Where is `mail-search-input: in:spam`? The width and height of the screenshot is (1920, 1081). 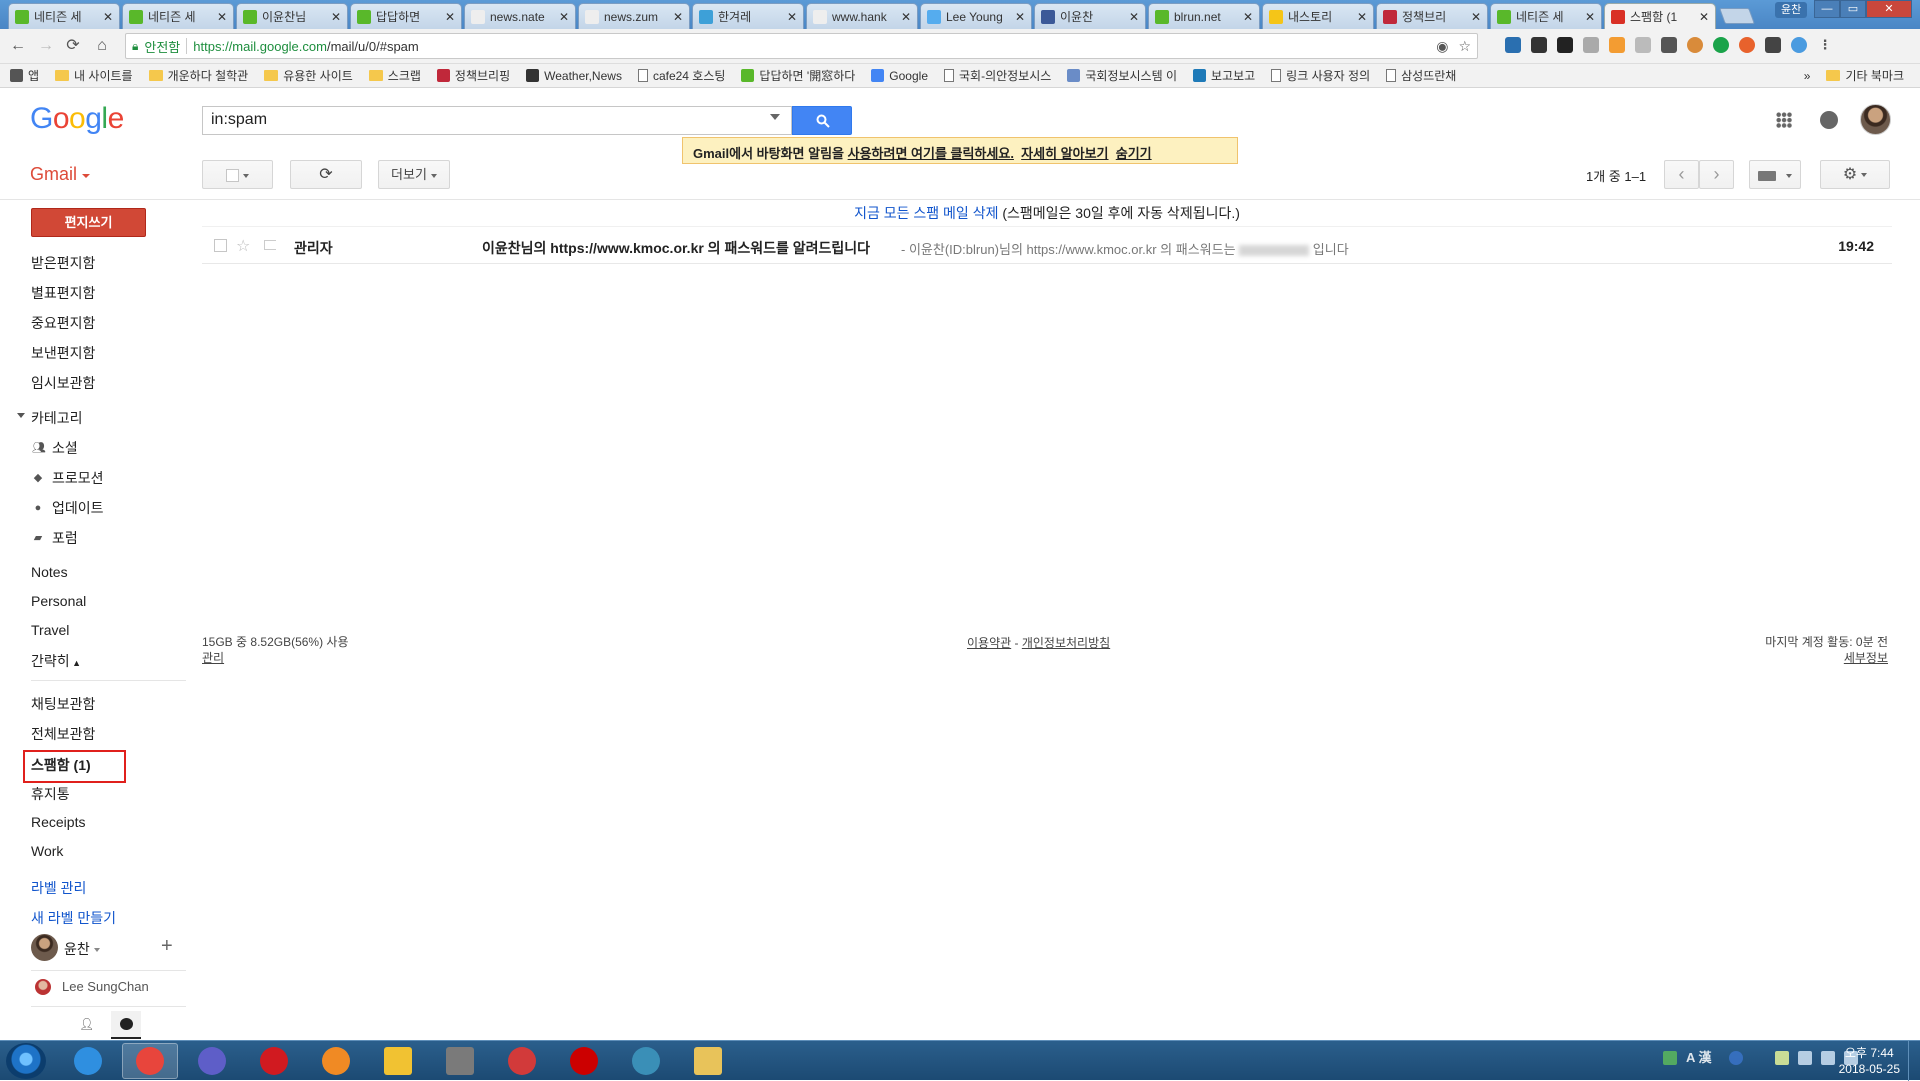
mail-search-input: in:spam is located at coordinates (497, 120).